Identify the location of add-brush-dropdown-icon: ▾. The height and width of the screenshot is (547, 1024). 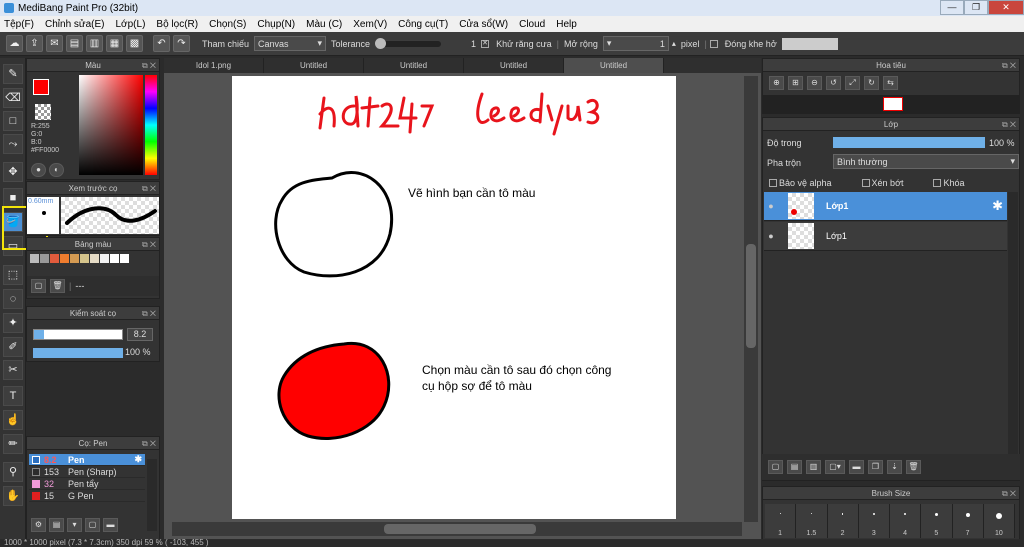
(74, 525).